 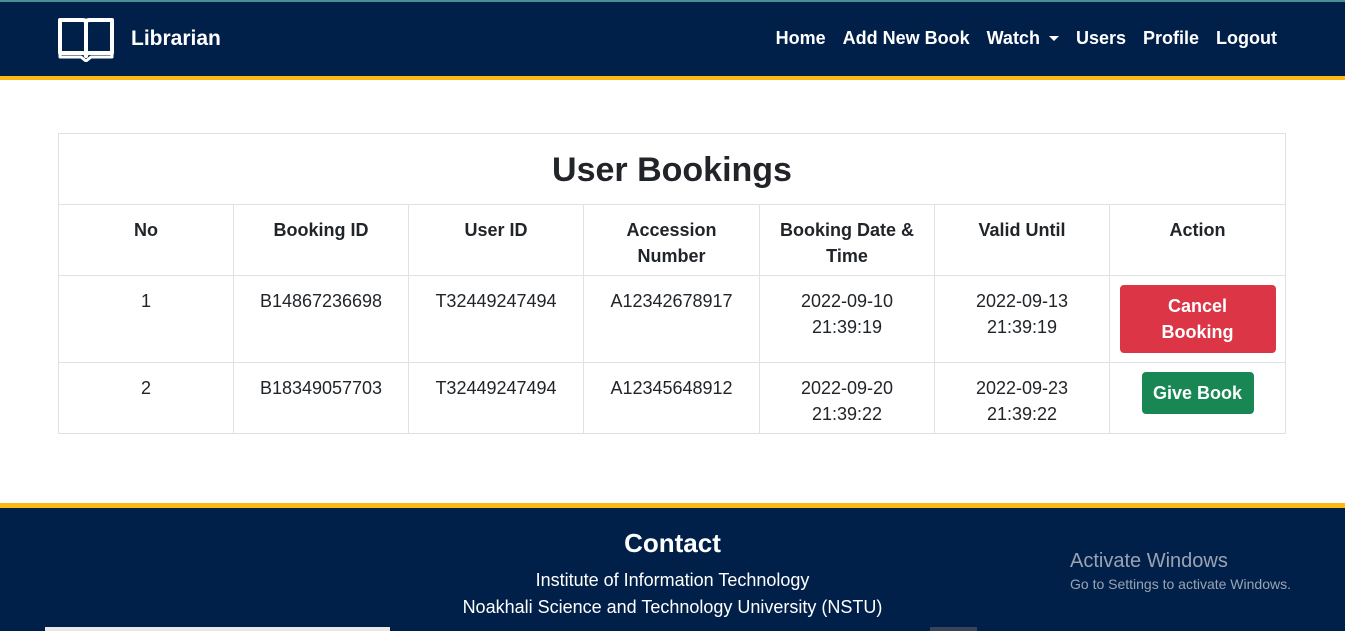 I want to click on cell-valid-until: 2022-09-13 21:39:19, so click(x=1022, y=319).